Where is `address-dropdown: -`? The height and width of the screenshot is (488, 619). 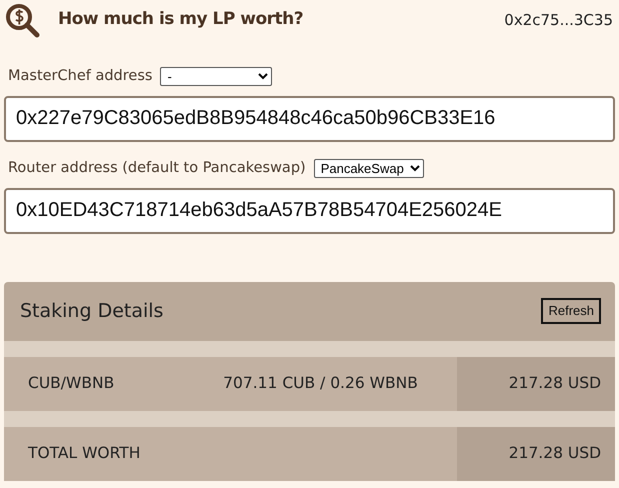 address-dropdown: - is located at coordinates (216, 76).